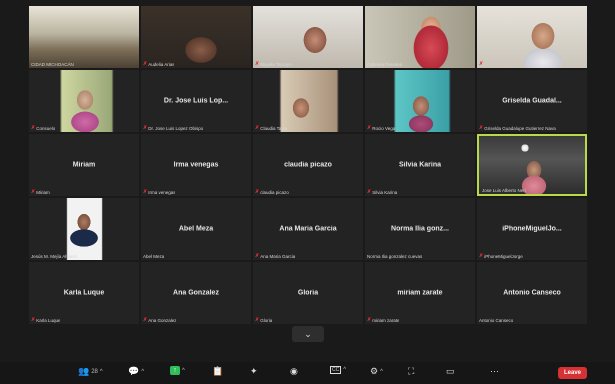 The height and width of the screenshot is (384, 615). Describe the element at coordinates (294, 371) in the screenshot. I see `record-button: ◉` at that location.